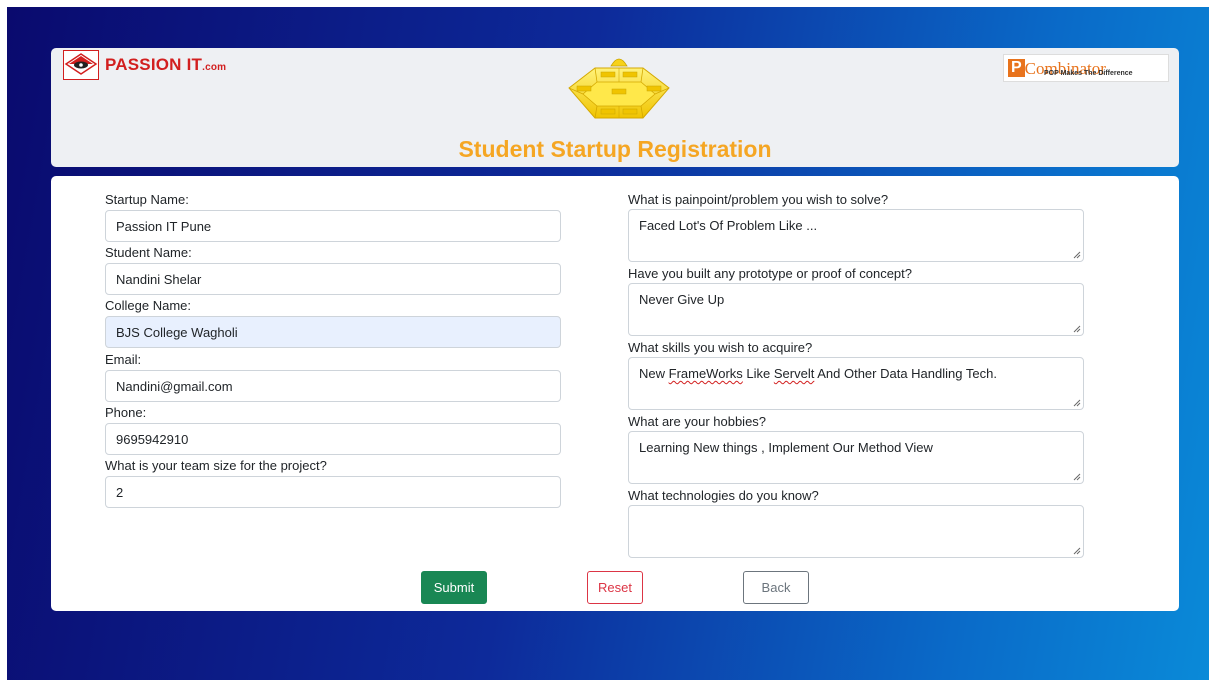 Image resolution: width=1209 pixels, height=680 pixels. Describe the element at coordinates (697, 421) in the screenshot. I see `hobbies-label: What are your hobbies?` at that location.